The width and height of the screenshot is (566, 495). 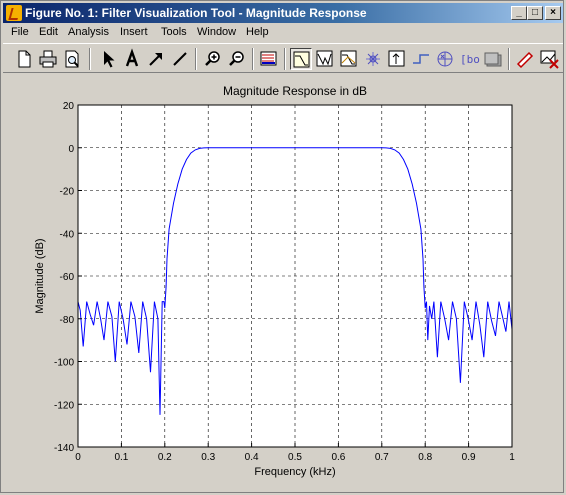 I want to click on x-tick-label: 0, so click(x=78, y=457).